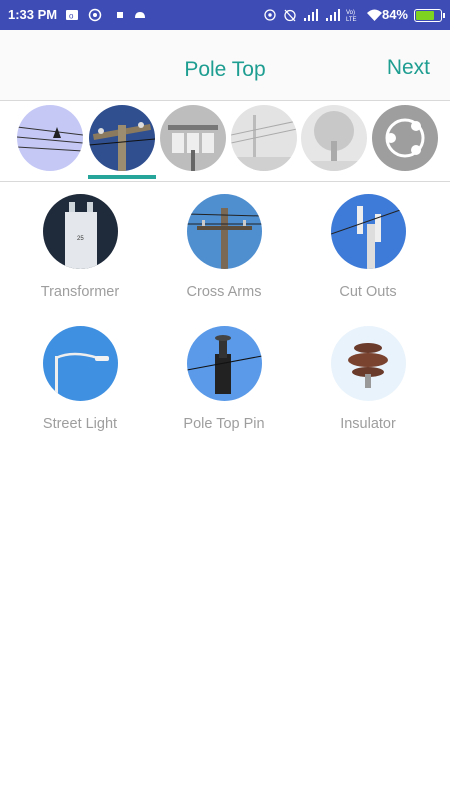 This screenshot has height=800, width=450. What do you see at coordinates (80, 424) in the screenshot?
I see `grid-item-label: Street Light` at bounding box center [80, 424].